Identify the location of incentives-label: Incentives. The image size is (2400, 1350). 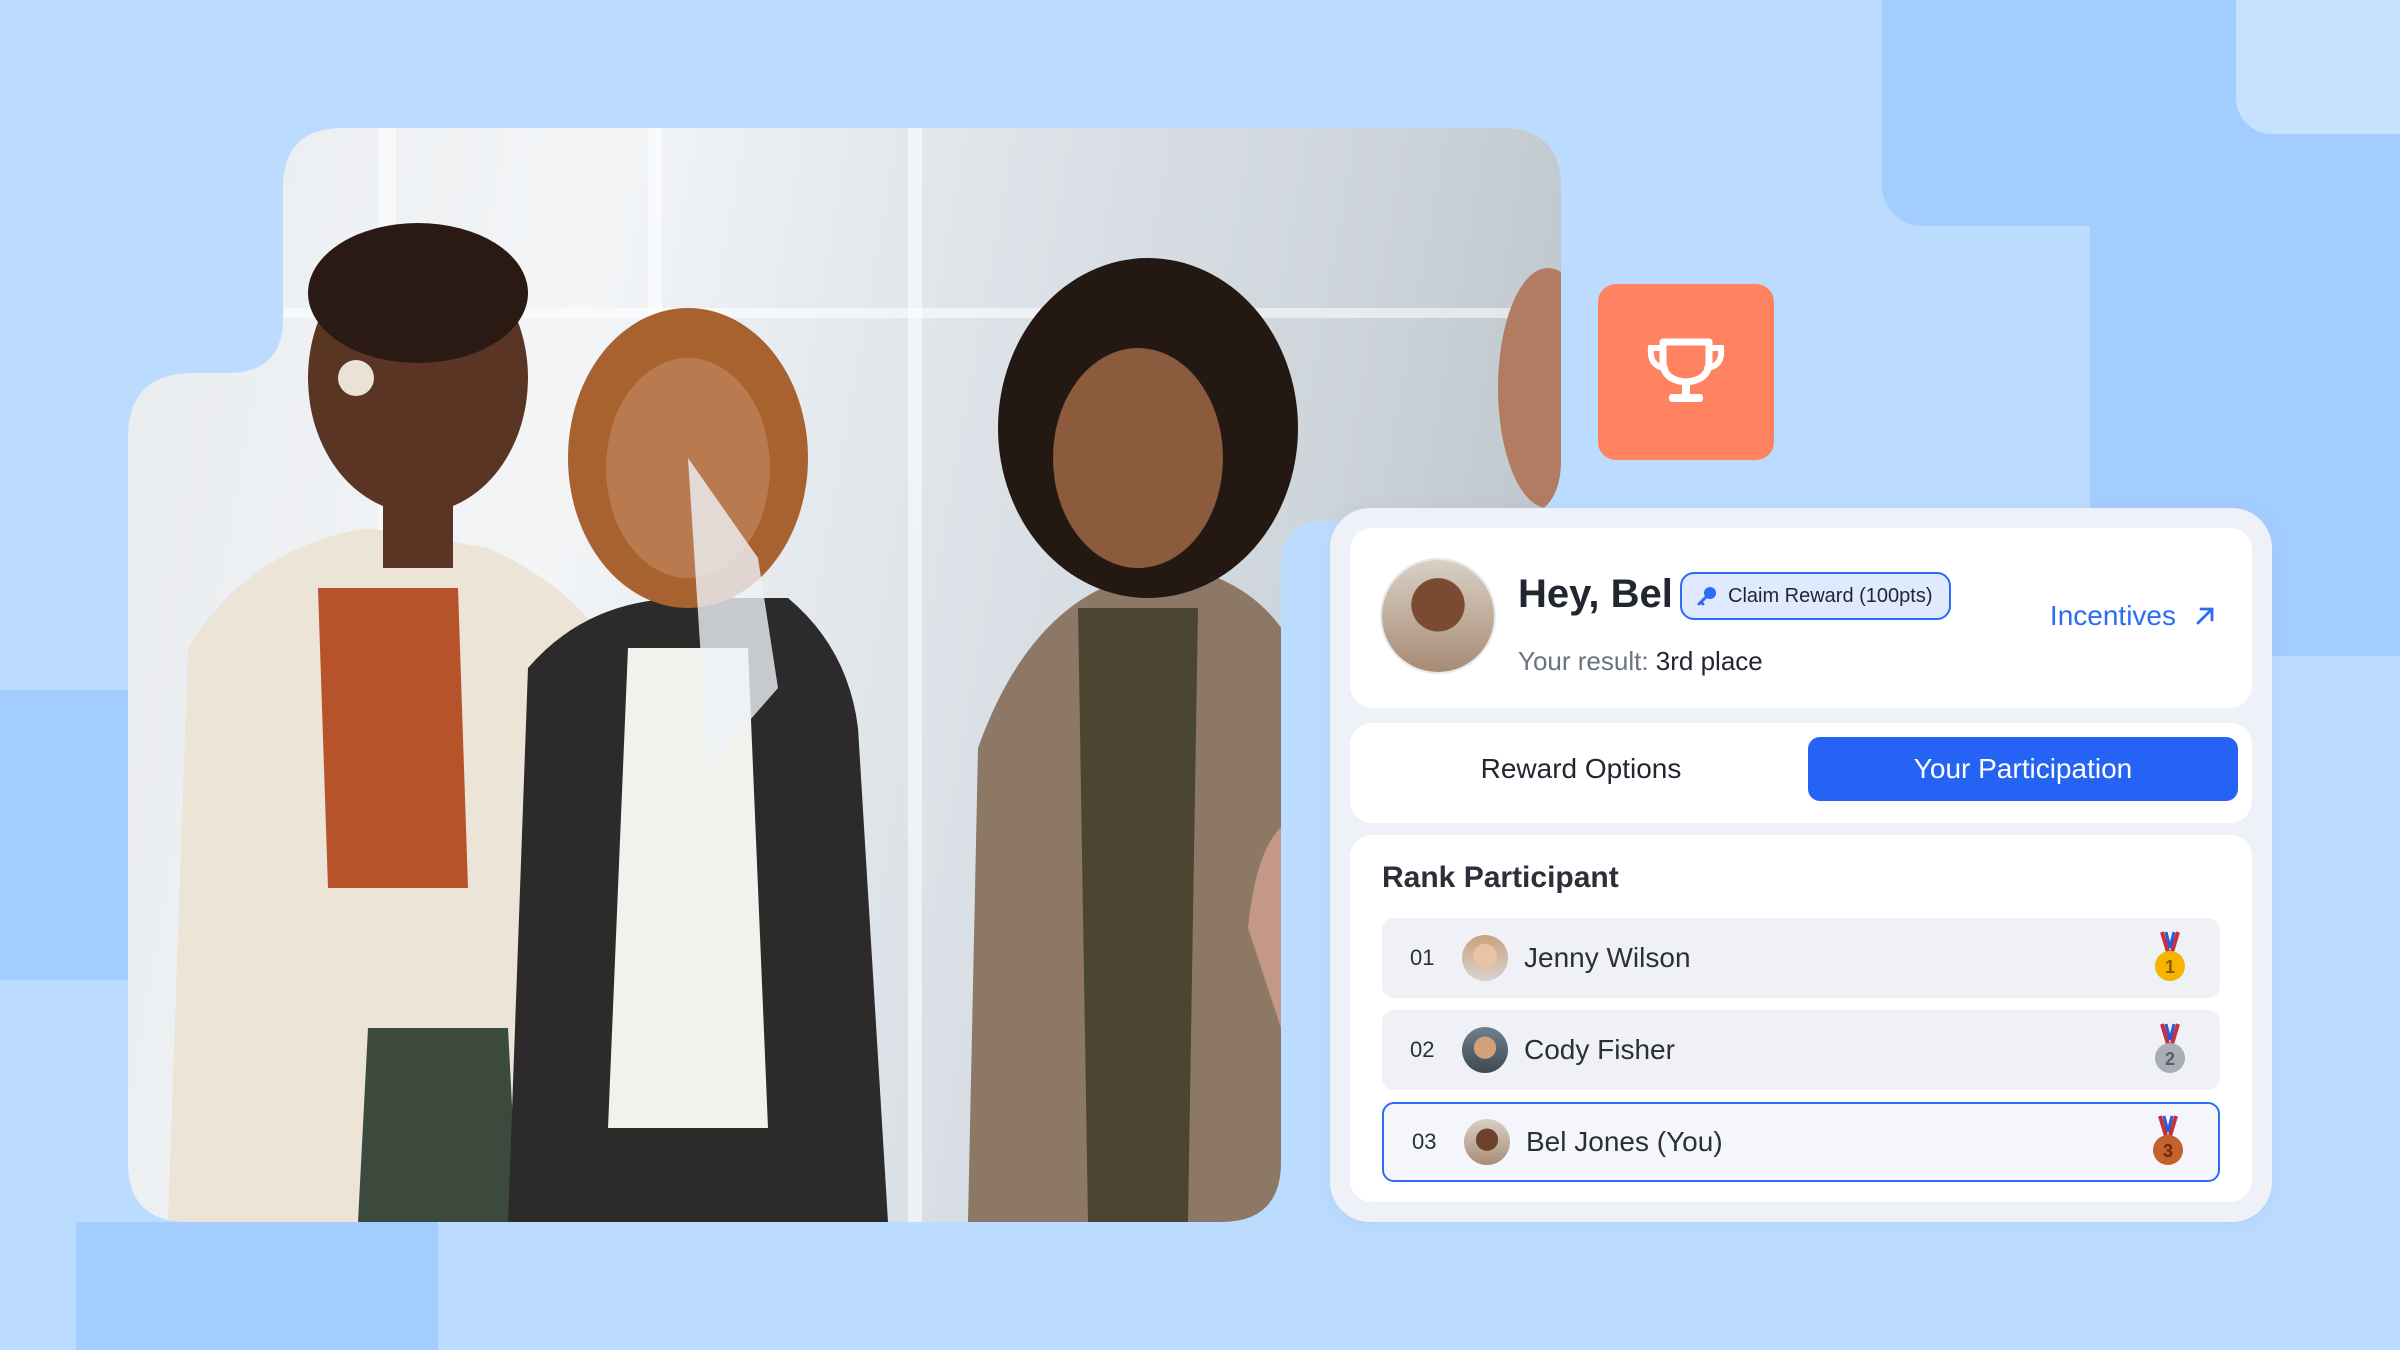
(2112, 615).